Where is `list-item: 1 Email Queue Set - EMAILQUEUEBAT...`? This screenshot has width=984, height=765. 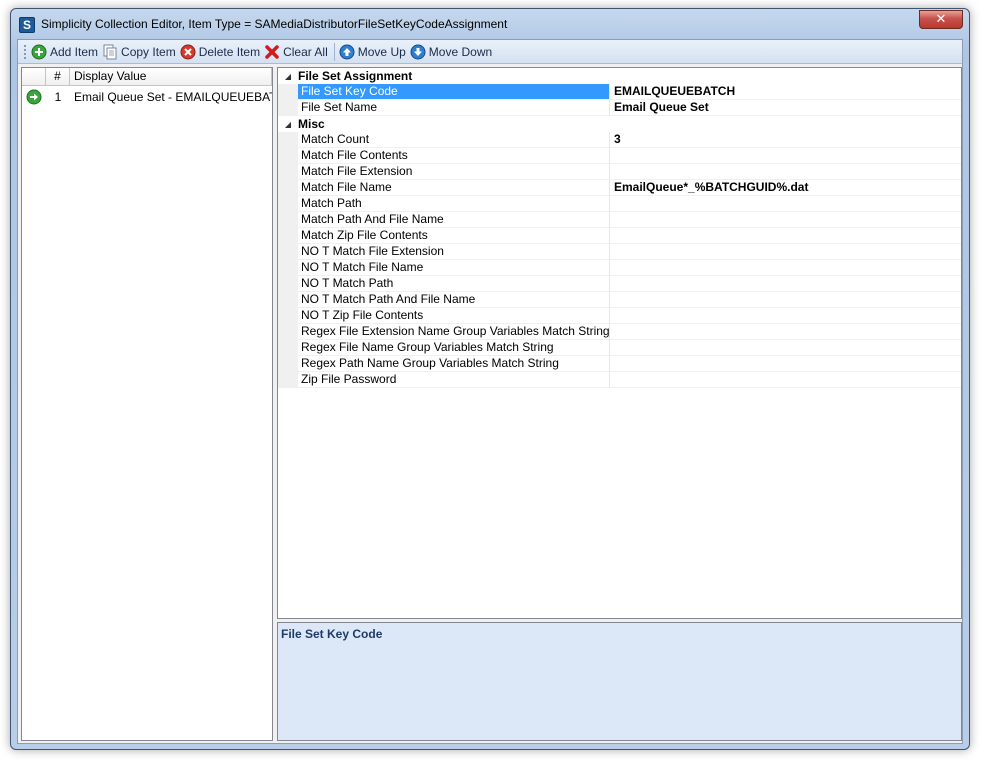 list-item: 1 Email Queue Set - EMAILQUEUEBAT... is located at coordinates (147, 97).